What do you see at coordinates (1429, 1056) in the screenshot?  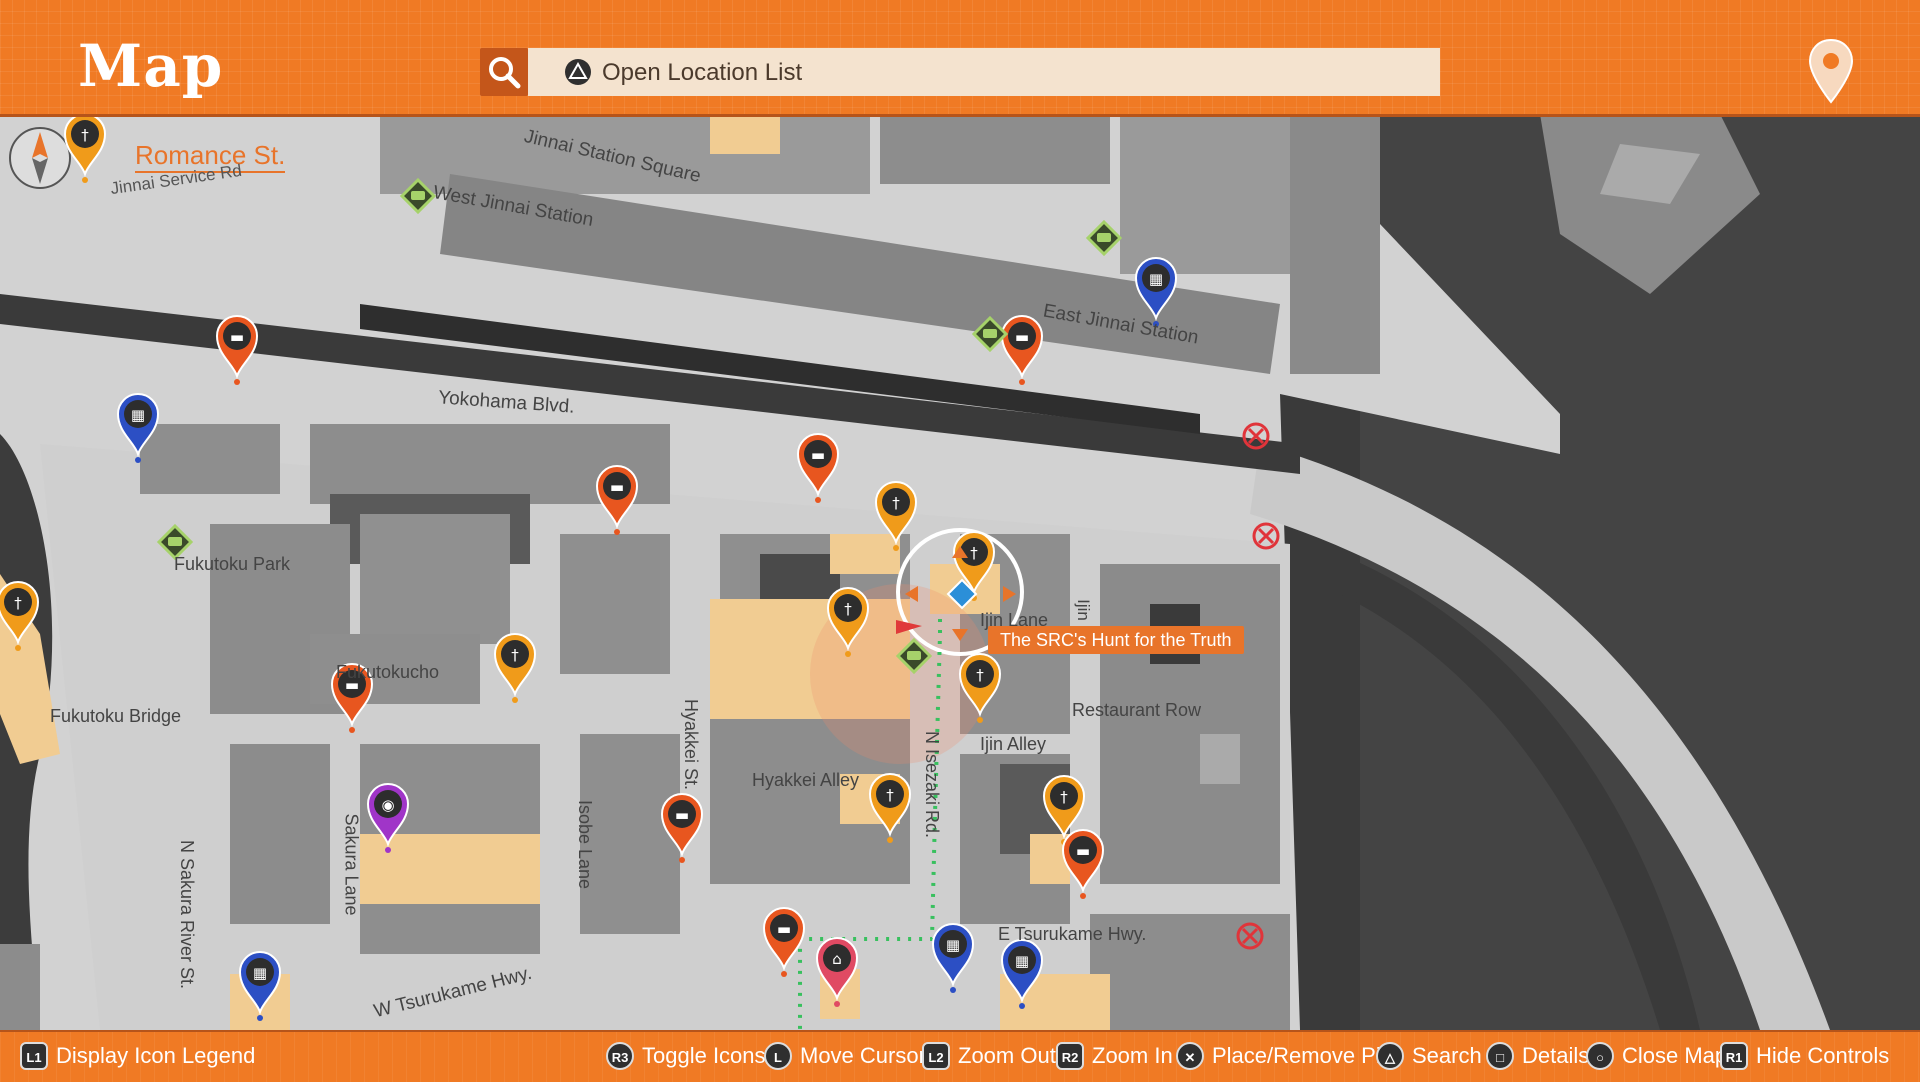 I see `control-search: △ Search` at bounding box center [1429, 1056].